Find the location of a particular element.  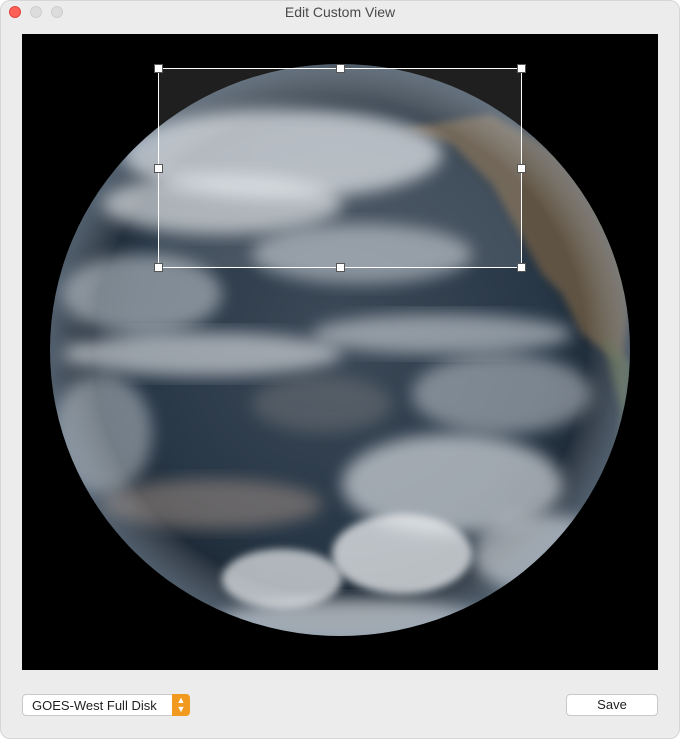

save-button: Save is located at coordinates (612, 705).